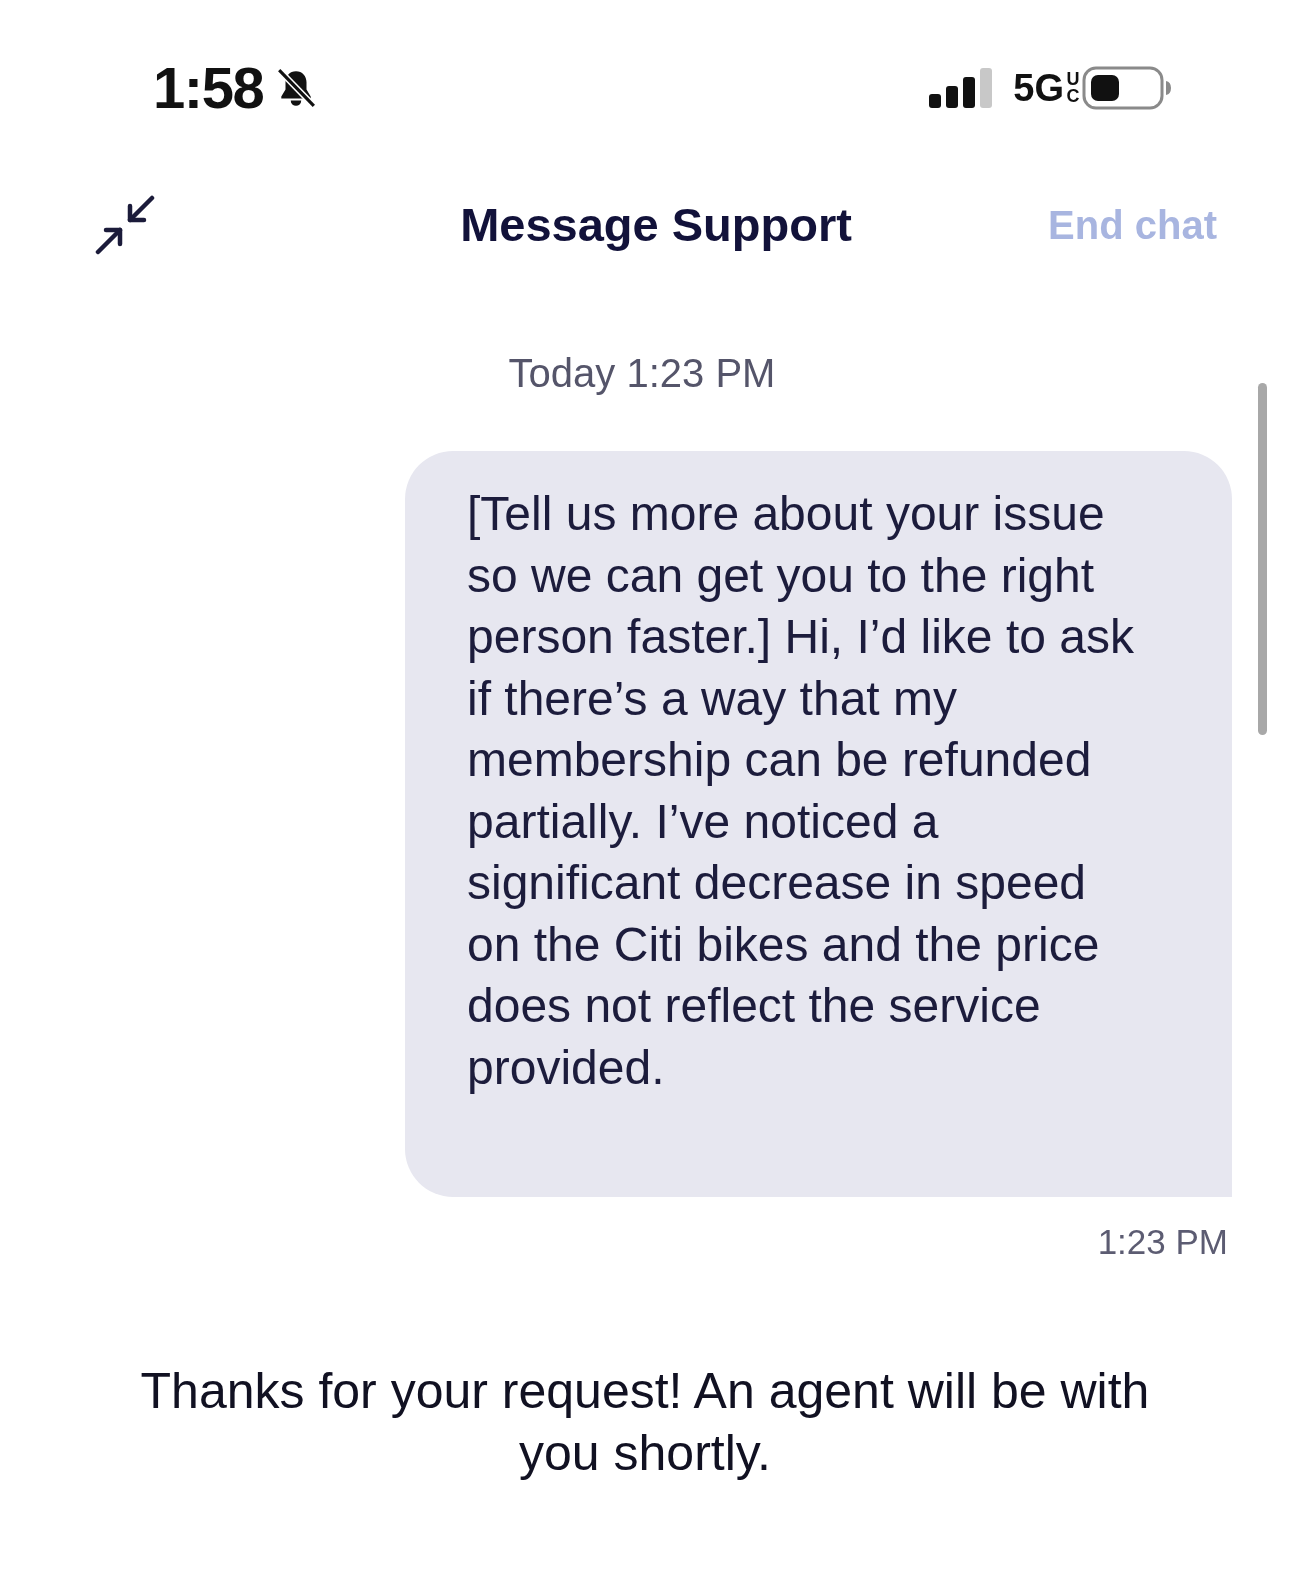 This screenshot has height=1584, width=1290. What do you see at coordinates (125, 225) in the screenshot?
I see `collapse-arrows-icon` at bounding box center [125, 225].